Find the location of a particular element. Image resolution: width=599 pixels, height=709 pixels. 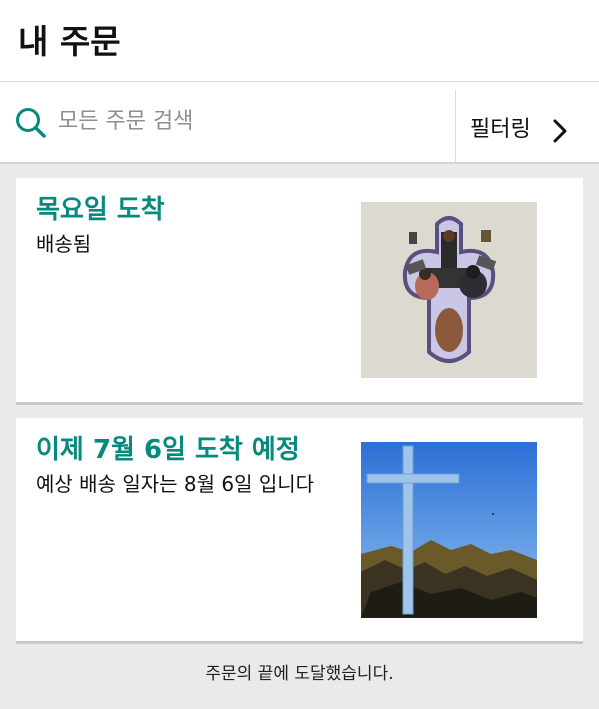

search-icon is located at coordinates (31, 123).